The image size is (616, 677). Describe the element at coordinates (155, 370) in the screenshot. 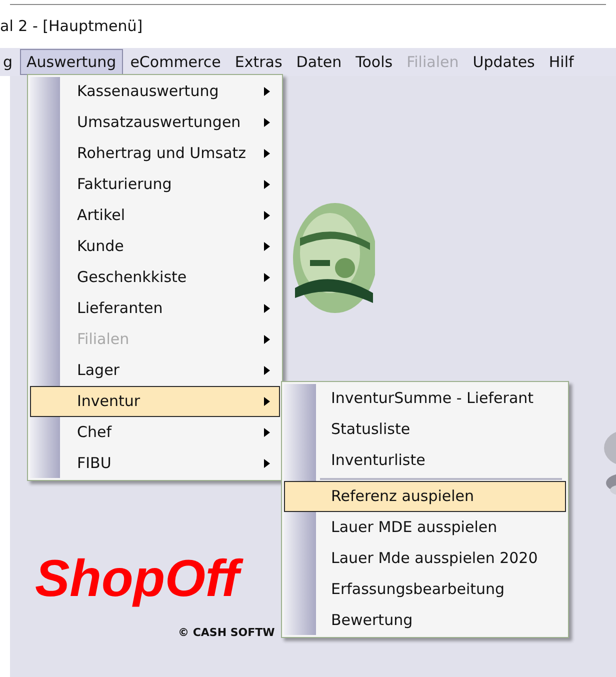

I see `menu-item: Lager` at that location.